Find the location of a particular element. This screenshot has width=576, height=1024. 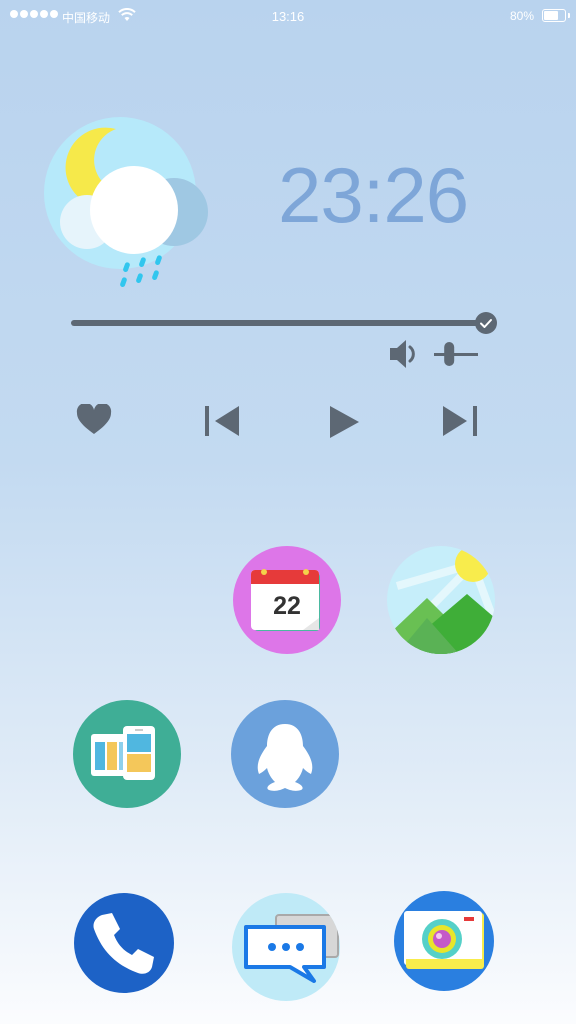

heart-icon is located at coordinates (94, 420).